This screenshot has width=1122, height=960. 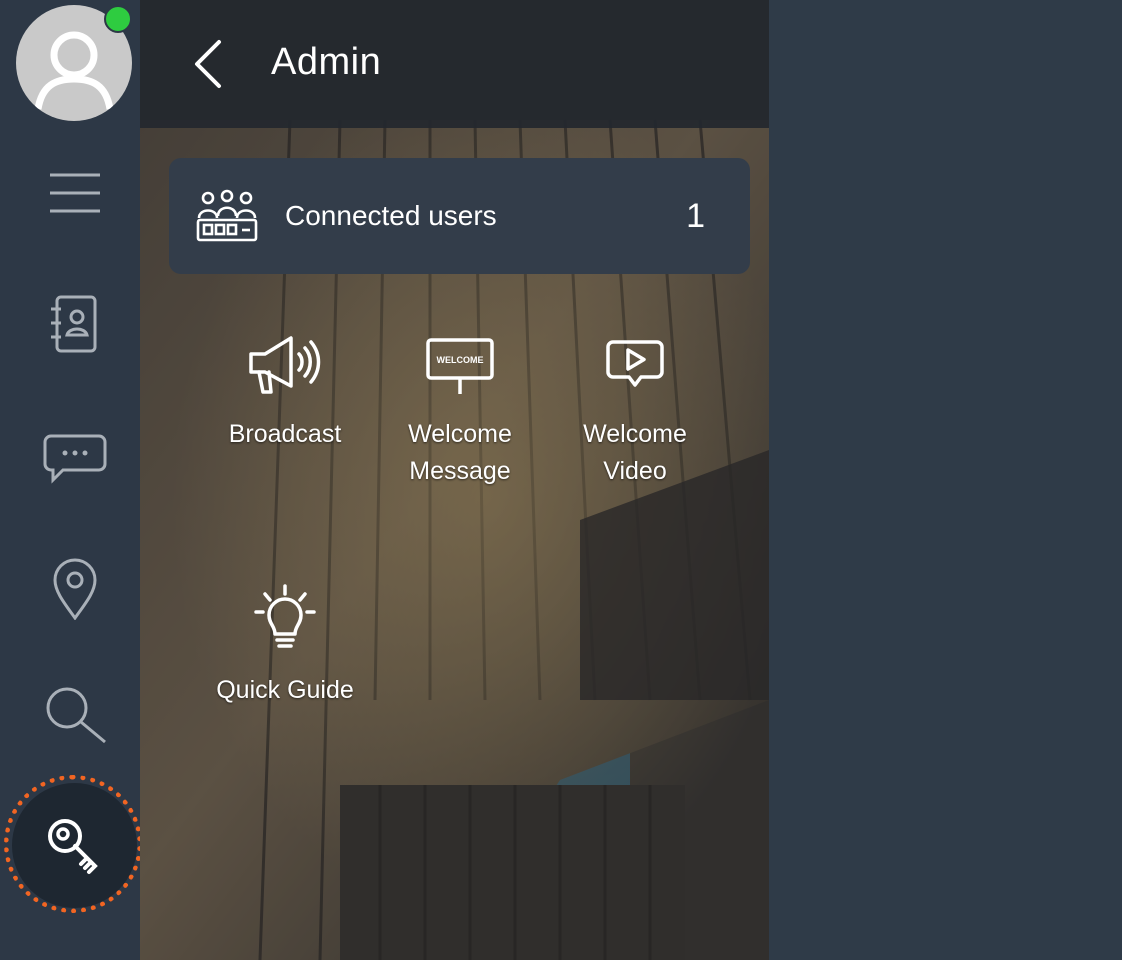 I want to click on contacts-book-icon, so click(x=74, y=324).